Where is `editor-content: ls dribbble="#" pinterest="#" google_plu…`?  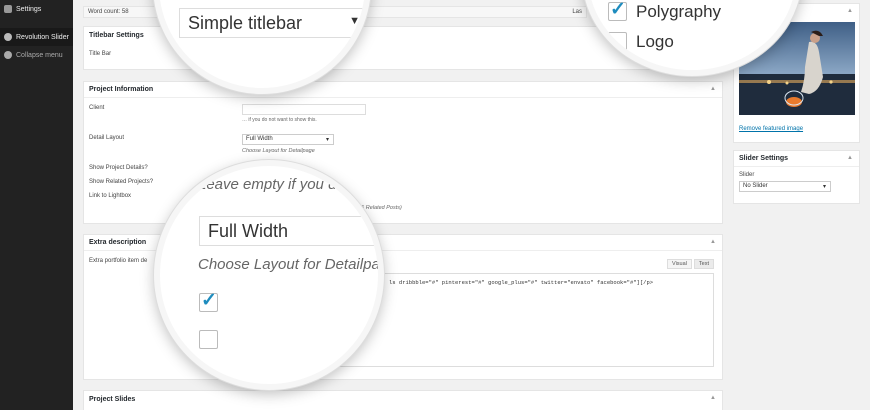
editor-content: ls dribbble="#" pinterest="#" google_plu… is located at coordinates (521, 282).